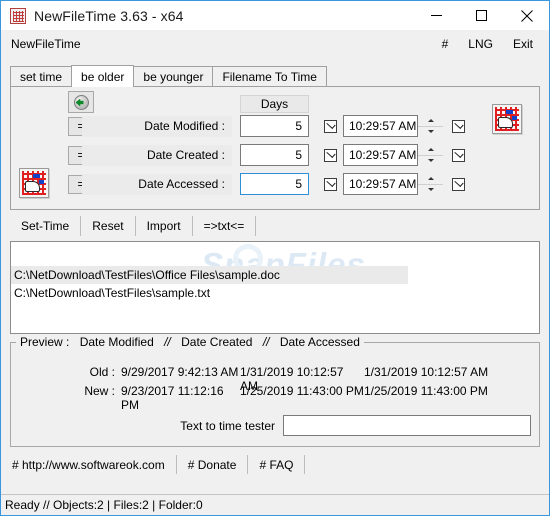 The width and height of the screenshot is (550, 516). What do you see at coordinates (319, 342) in the screenshot?
I see `preview-col-accessed: Date Accessed` at bounding box center [319, 342].